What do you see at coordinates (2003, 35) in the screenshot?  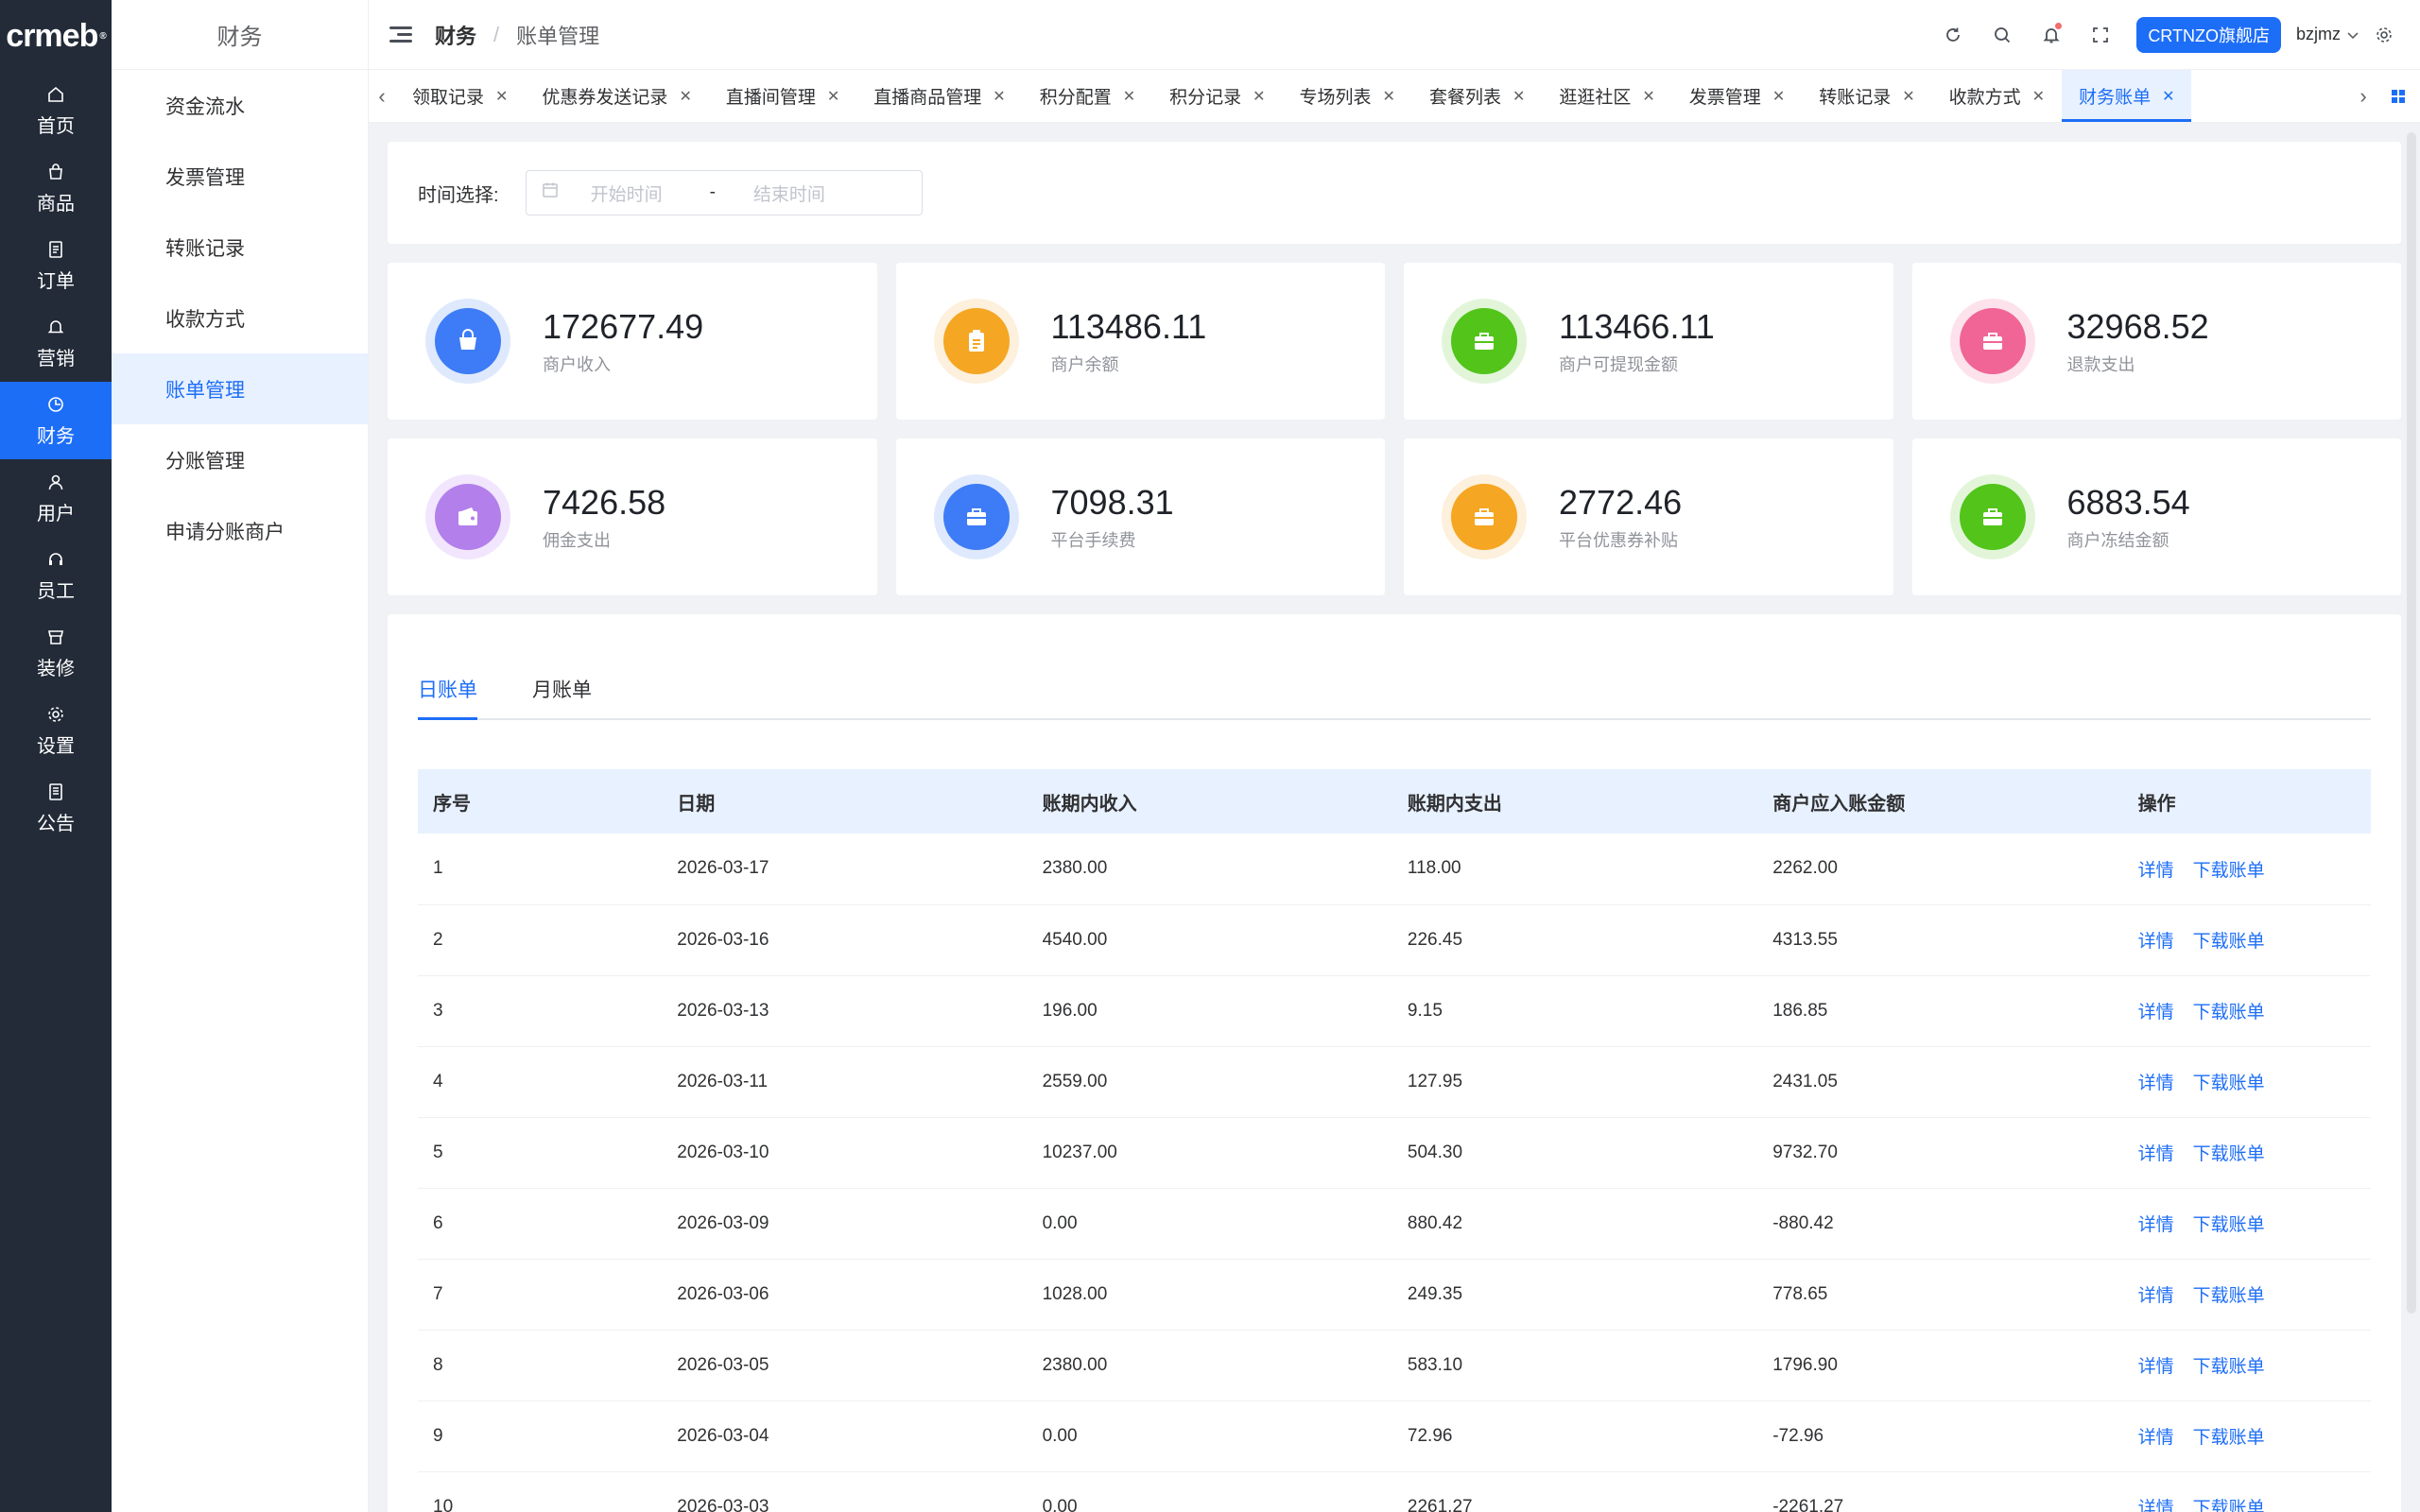 I see `search-icon` at bounding box center [2003, 35].